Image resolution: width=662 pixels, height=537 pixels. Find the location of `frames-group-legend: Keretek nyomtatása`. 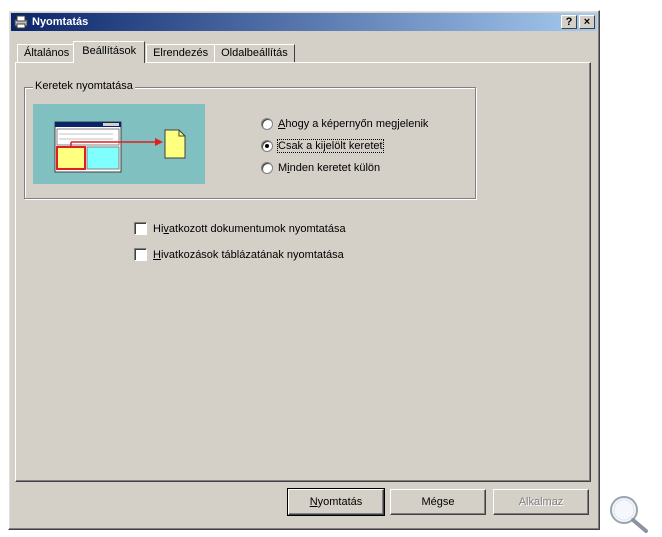

frames-group-legend: Keretek nyomtatása is located at coordinates (84, 86).